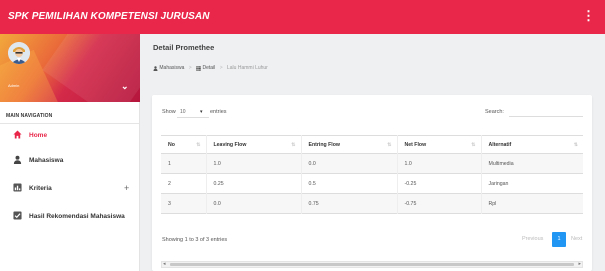  I want to click on sidebar-item-label: Mahasiswa, so click(46, 160).